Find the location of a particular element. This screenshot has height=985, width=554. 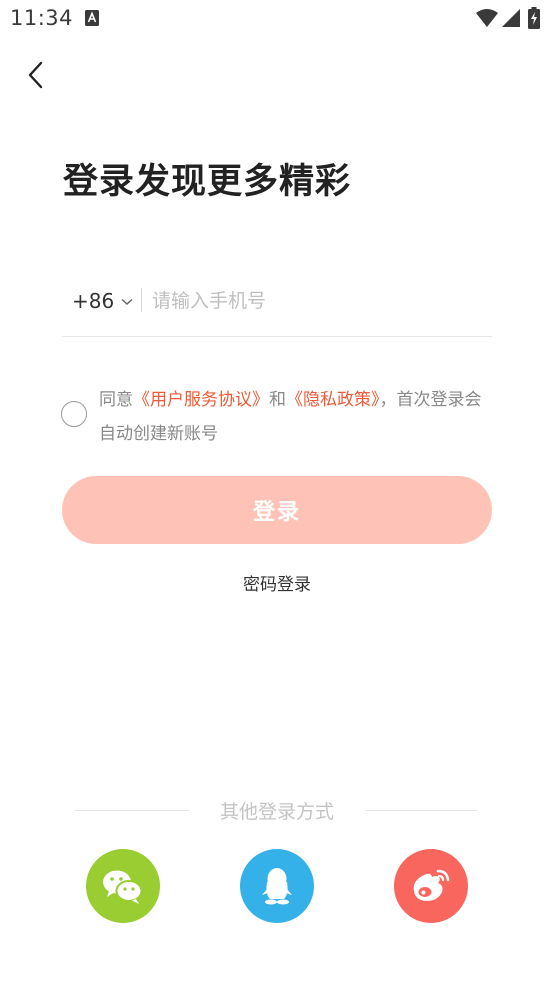

battery-charging-icon is located at coordinates (534, 20).